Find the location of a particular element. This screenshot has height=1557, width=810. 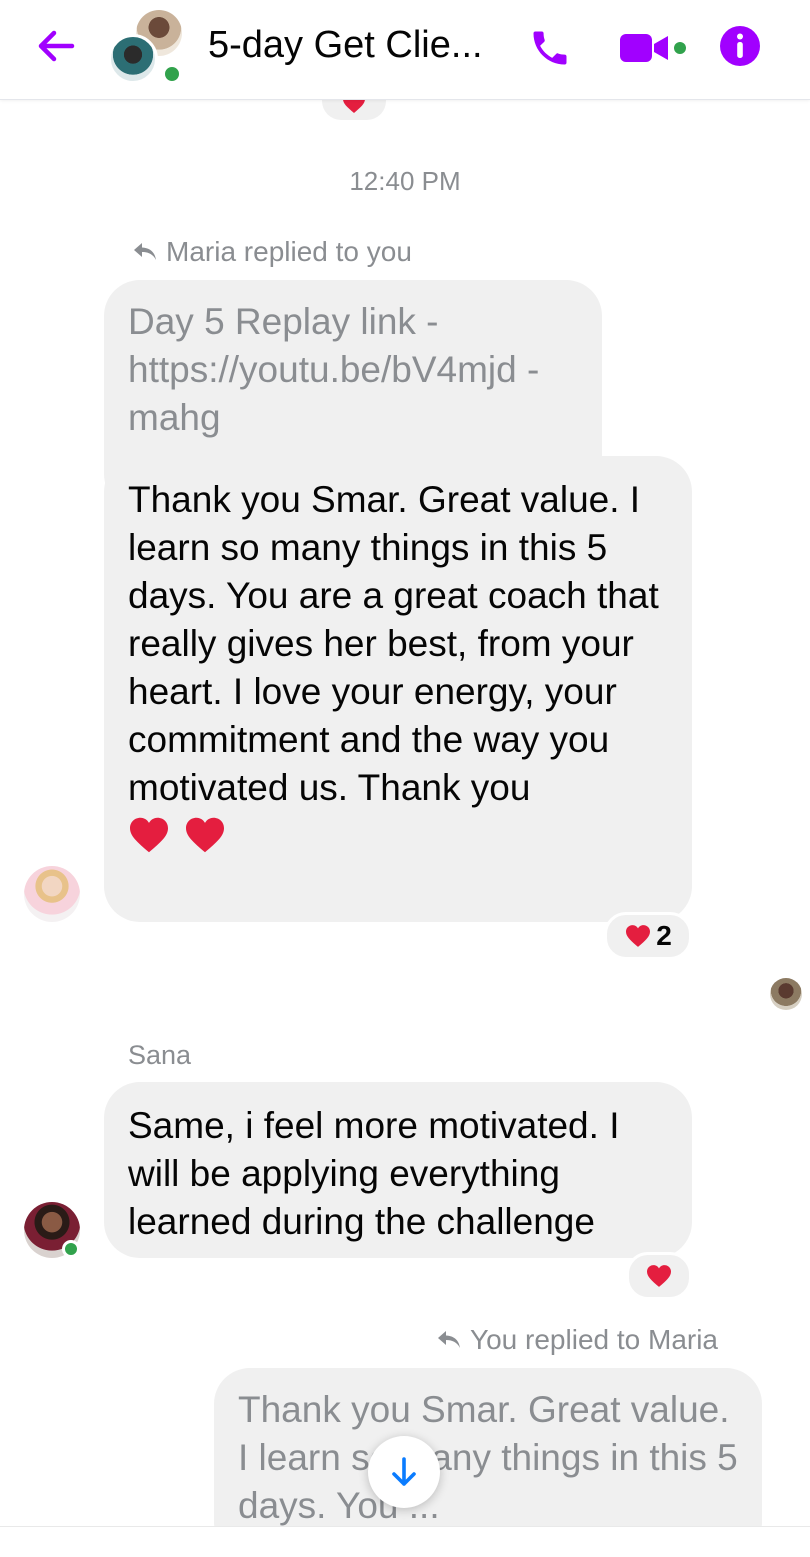

reply-indicator: You replied to Maria is located at coordinates (577, 1340).